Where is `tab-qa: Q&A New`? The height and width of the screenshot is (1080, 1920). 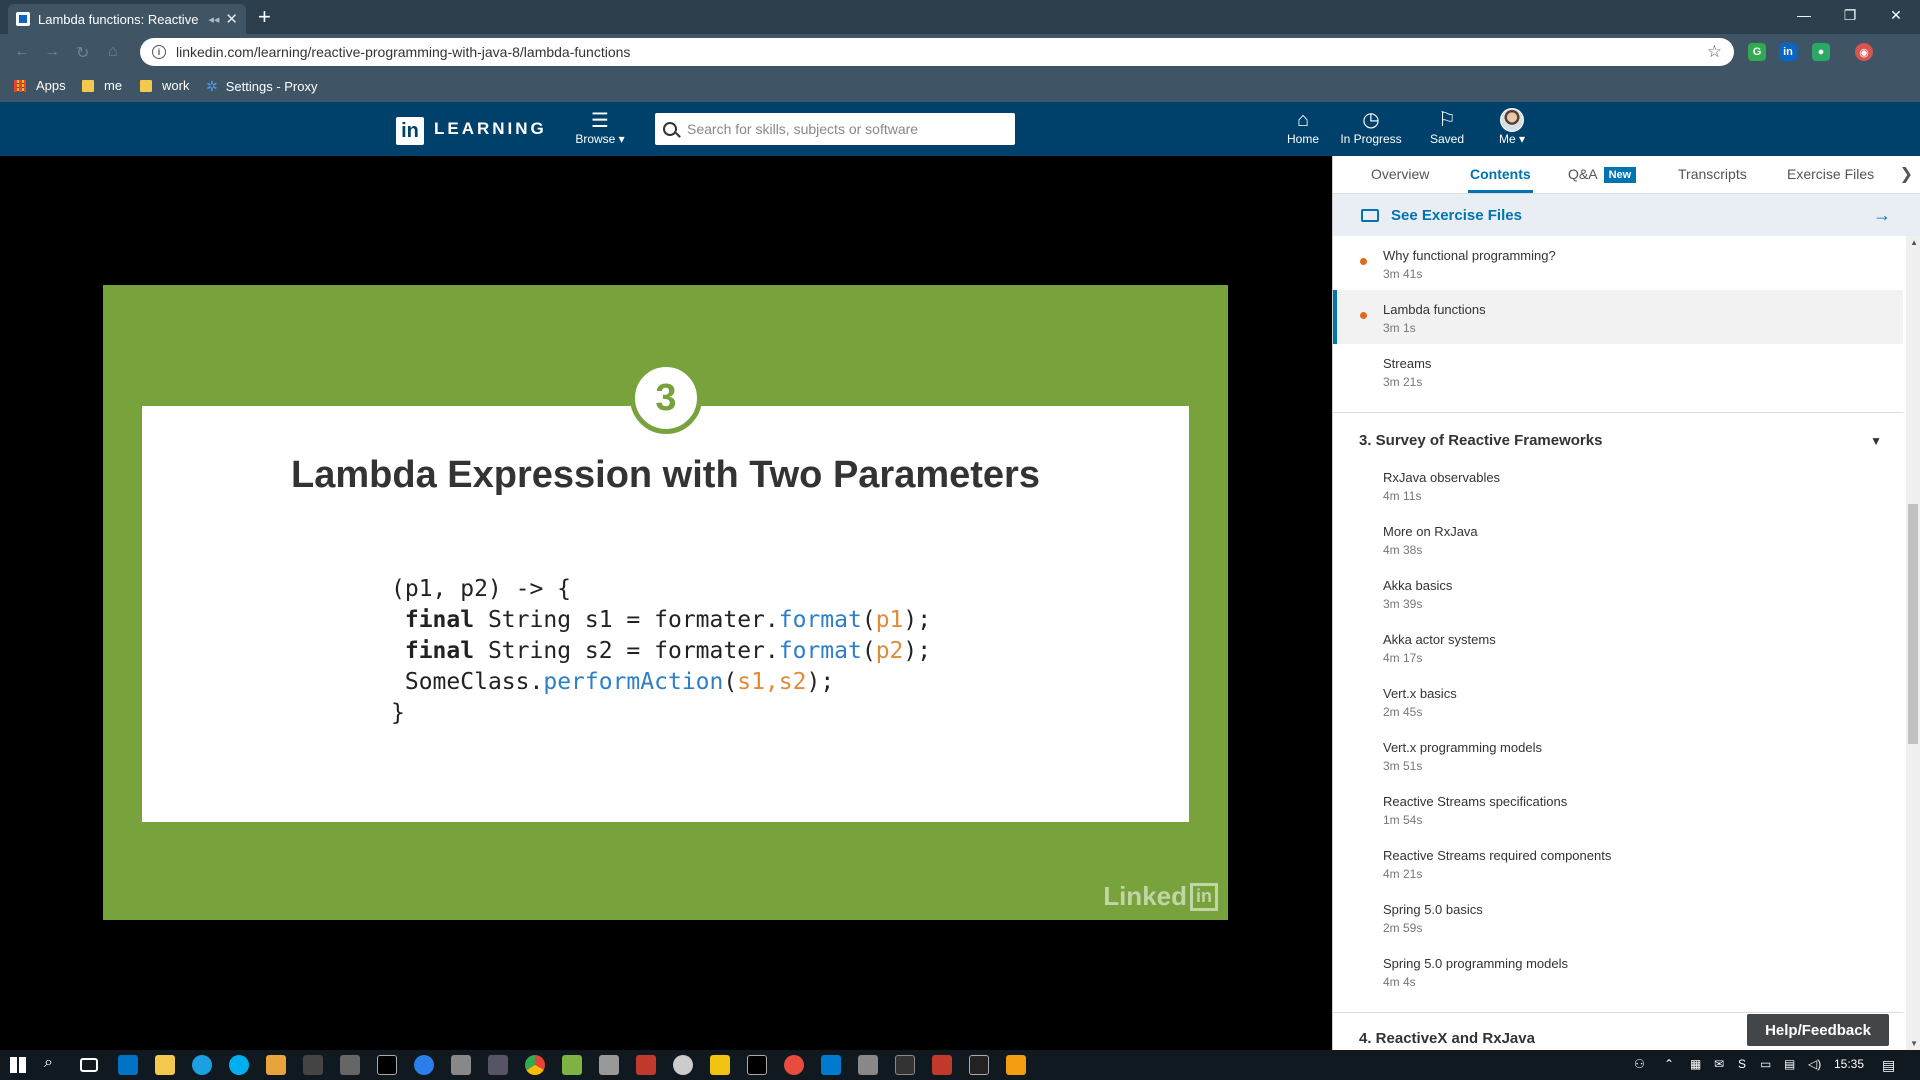 tab-qa: Q&A New is located at coordinates (1602, 175).